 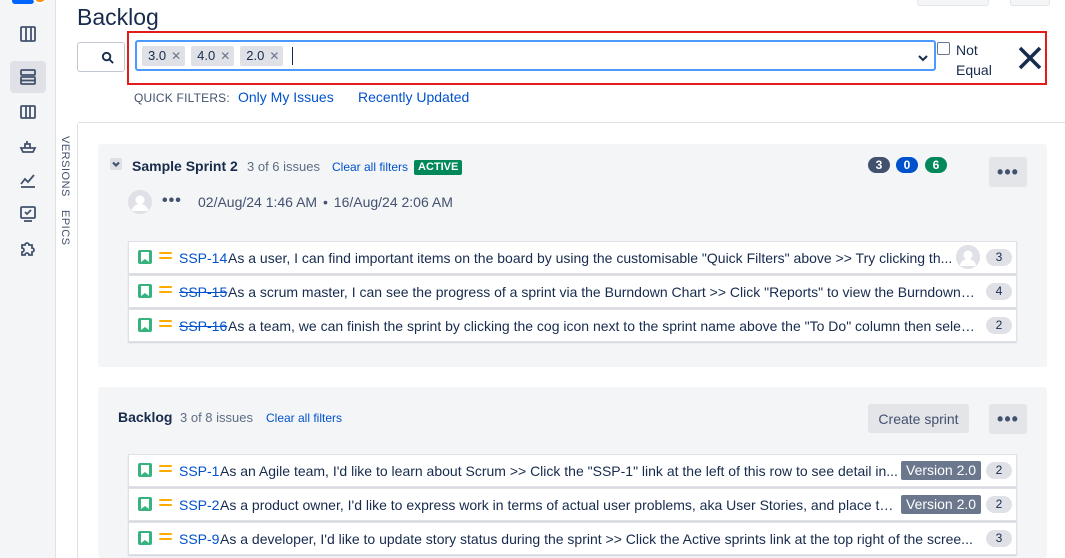 What do you see at coordinates (28, 180) in the screenshot?
I see `reports-icon` at bounding box center [28, 180].